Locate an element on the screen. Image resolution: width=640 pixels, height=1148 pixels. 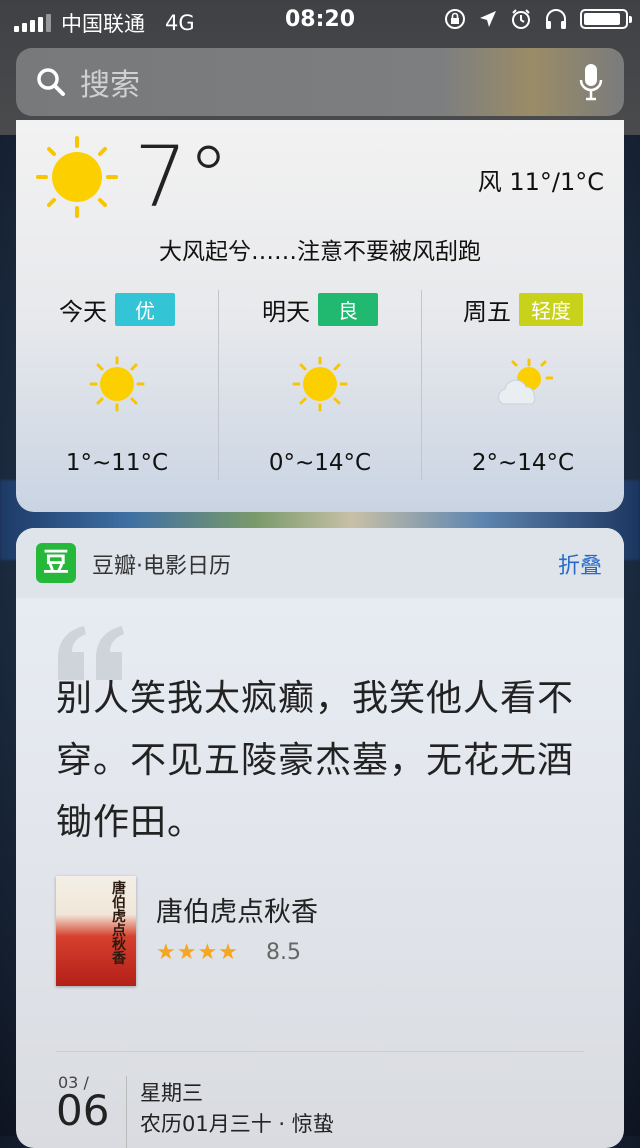
movie-poster: 唐伯虎点秋香 is located at coordinates (96, 931).